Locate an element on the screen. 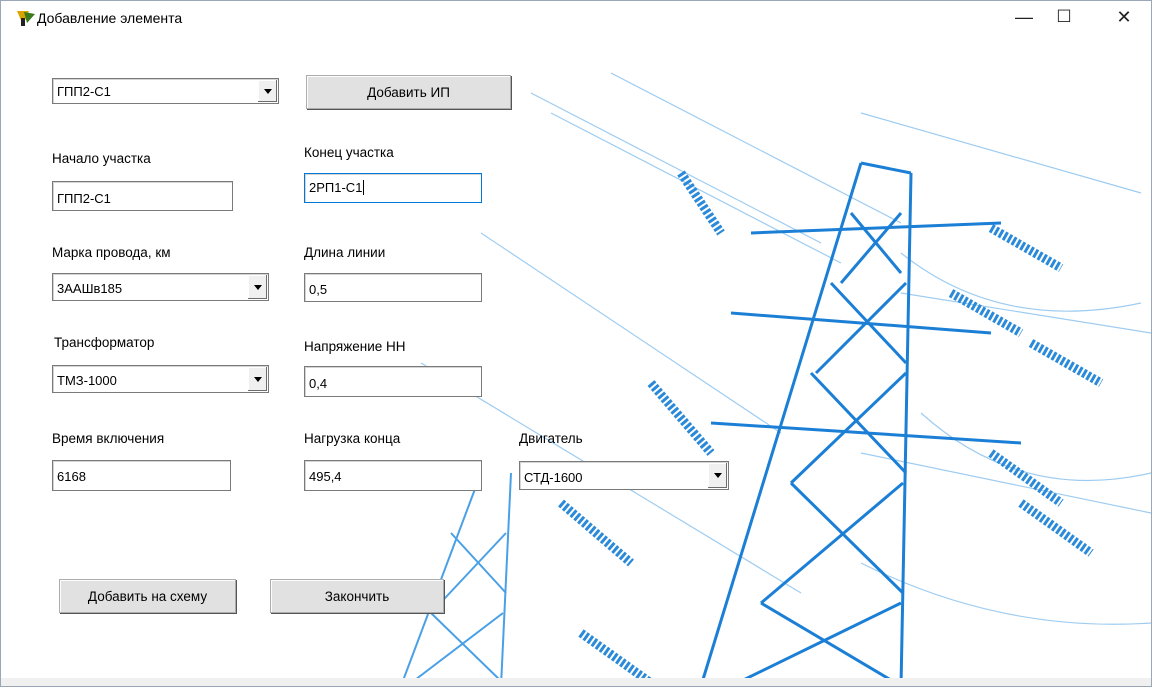  end-load-label: Нагрузка конца is located at coordinates (352, 438).